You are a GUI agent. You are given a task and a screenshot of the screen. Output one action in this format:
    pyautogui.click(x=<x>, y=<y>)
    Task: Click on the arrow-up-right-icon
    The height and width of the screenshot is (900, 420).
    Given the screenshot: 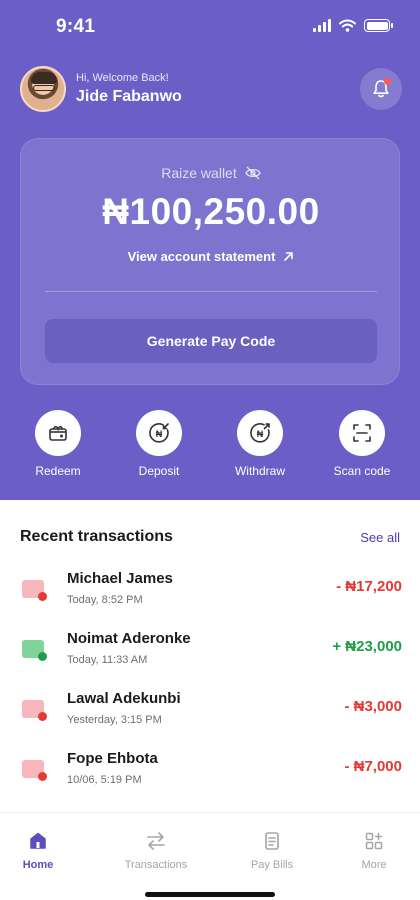 What is the action you would take?
    pyautogui.click(x=289, y=256)
    